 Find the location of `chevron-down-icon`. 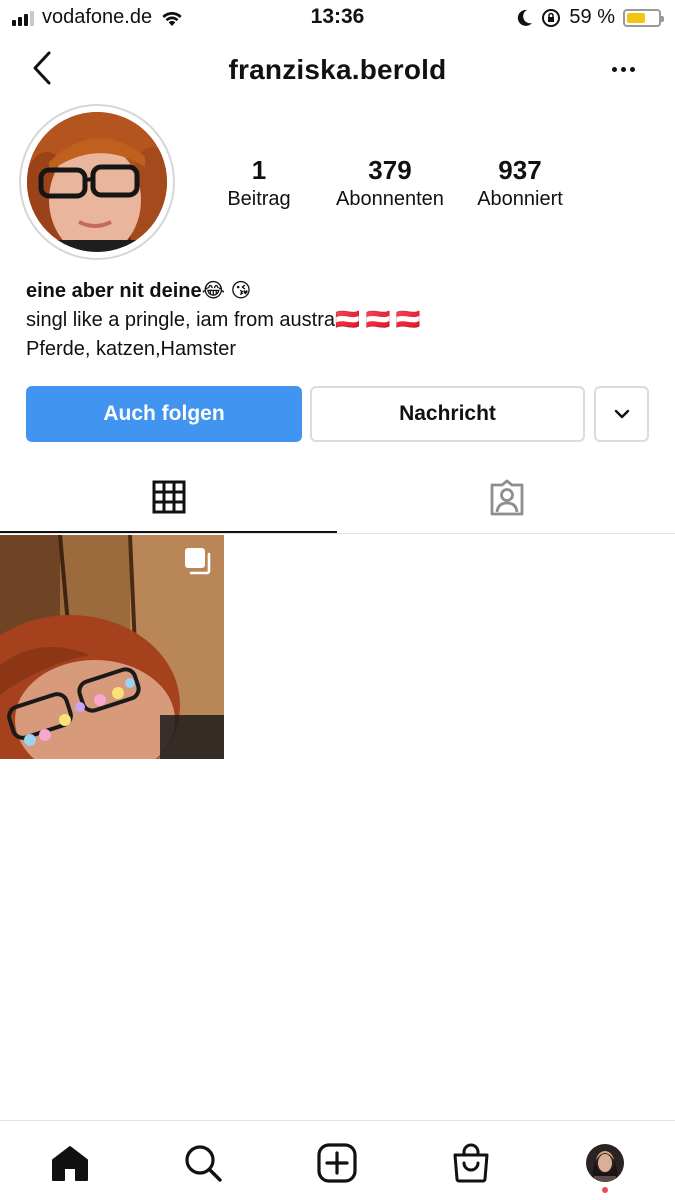

chevron-down-icon is located at coordinates (621, 414).